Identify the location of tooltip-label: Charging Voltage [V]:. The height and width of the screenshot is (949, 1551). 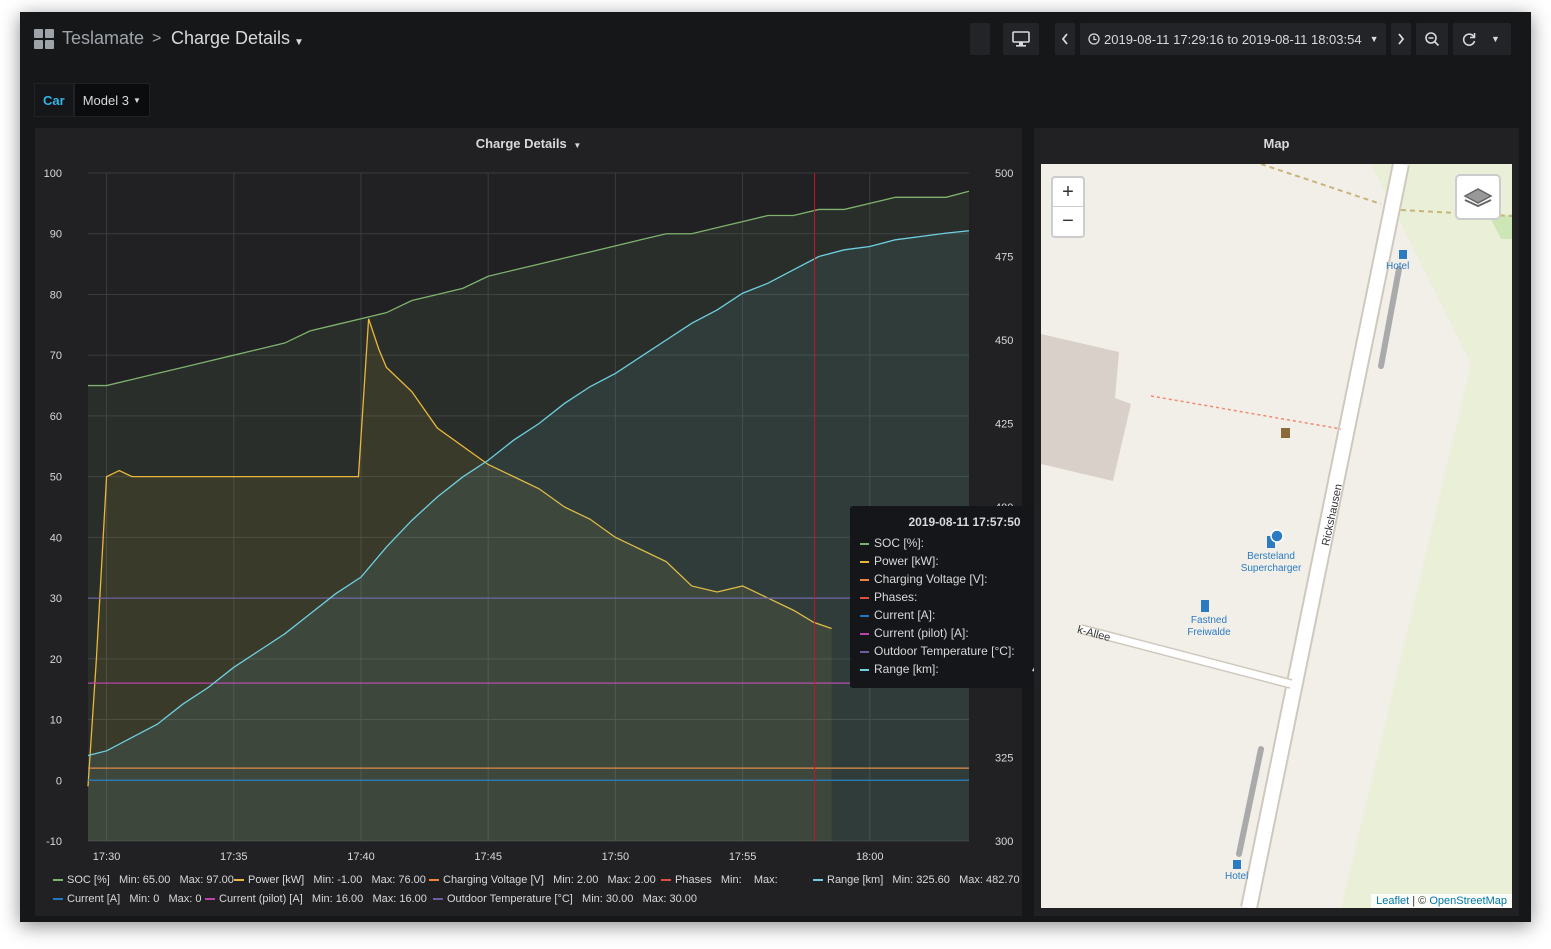
(931, 579).